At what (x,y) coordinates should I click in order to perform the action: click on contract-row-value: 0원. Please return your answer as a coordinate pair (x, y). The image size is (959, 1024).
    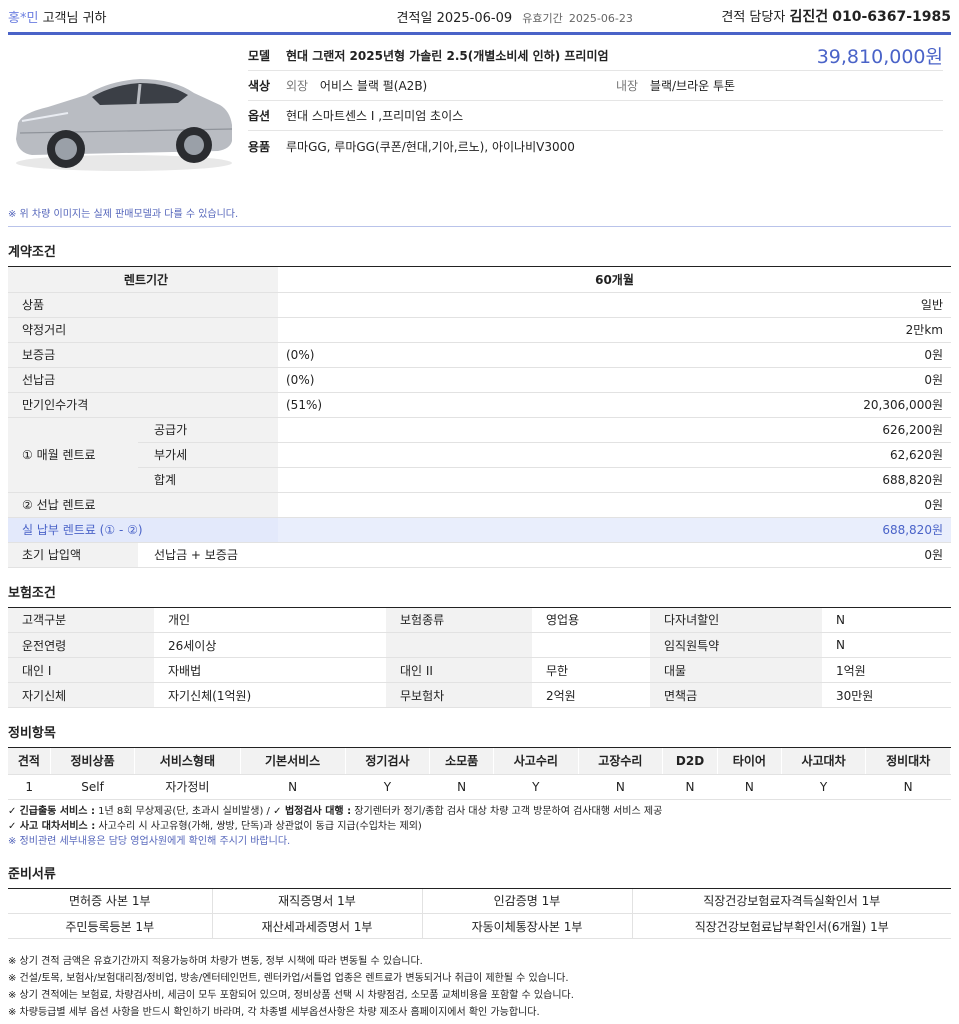
    Looking at the image, I should click on (689, 380).